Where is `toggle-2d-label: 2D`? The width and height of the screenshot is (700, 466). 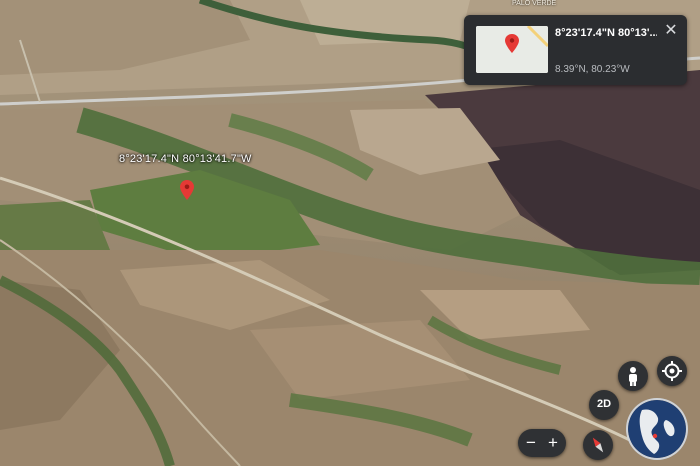 toggle-2d-label: 2D is located at coordinates (604, 404).